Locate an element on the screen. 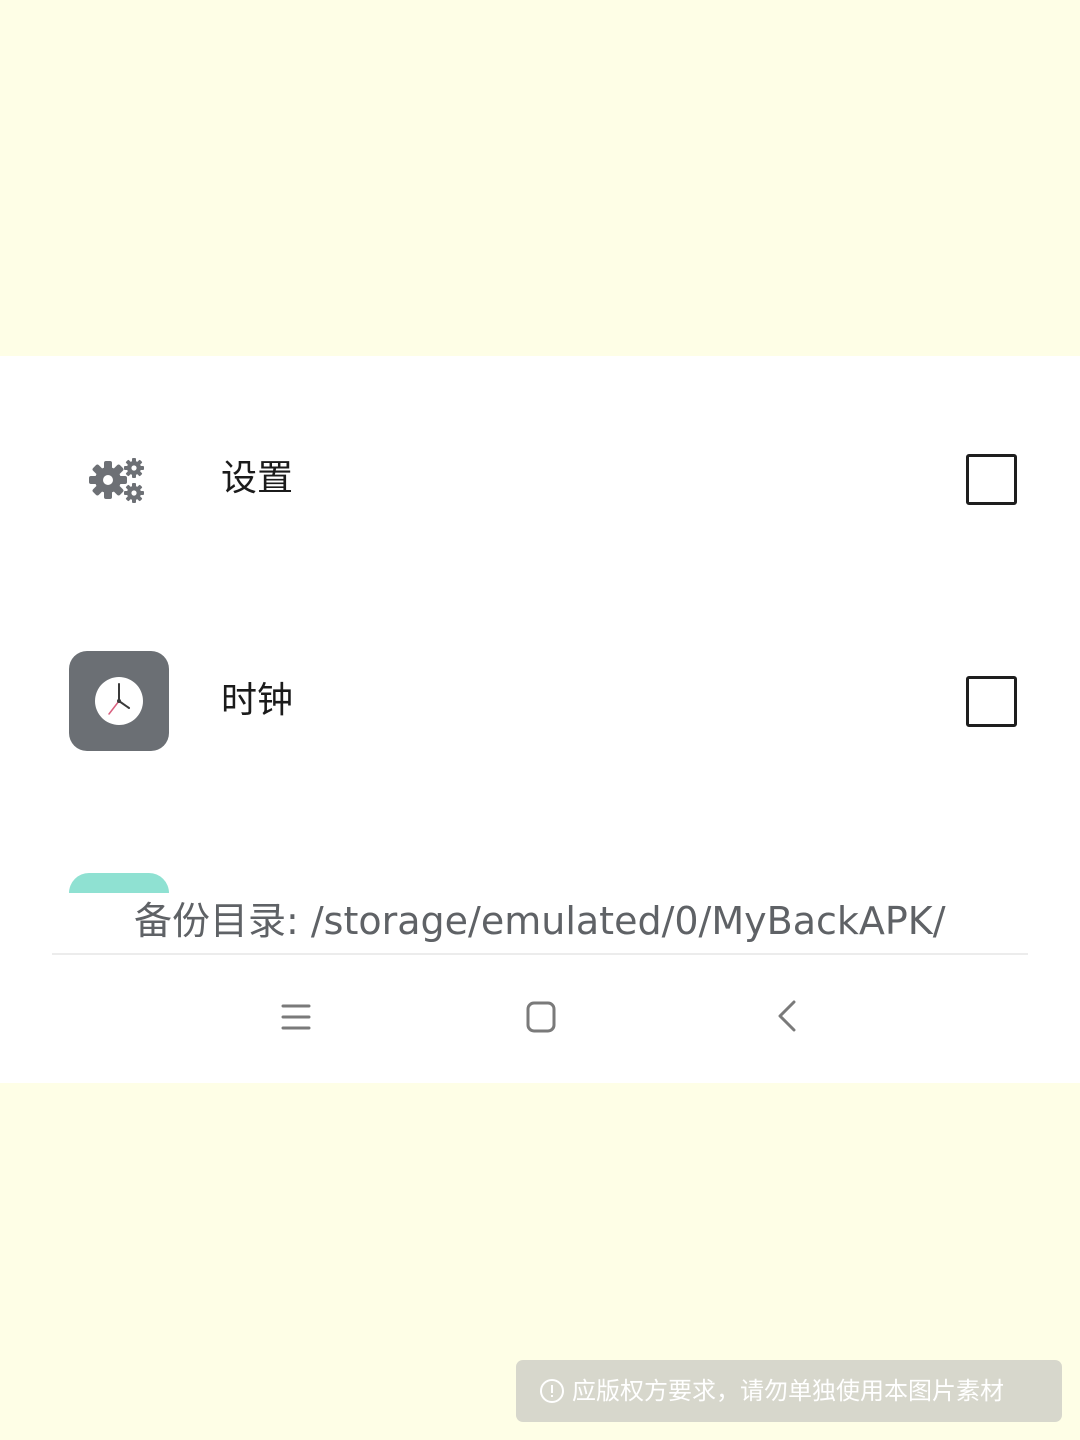 The height and width of the screenshot is (1440, 1080). app-list-item-clock: 时钟 is located at coordinates (540, 701).